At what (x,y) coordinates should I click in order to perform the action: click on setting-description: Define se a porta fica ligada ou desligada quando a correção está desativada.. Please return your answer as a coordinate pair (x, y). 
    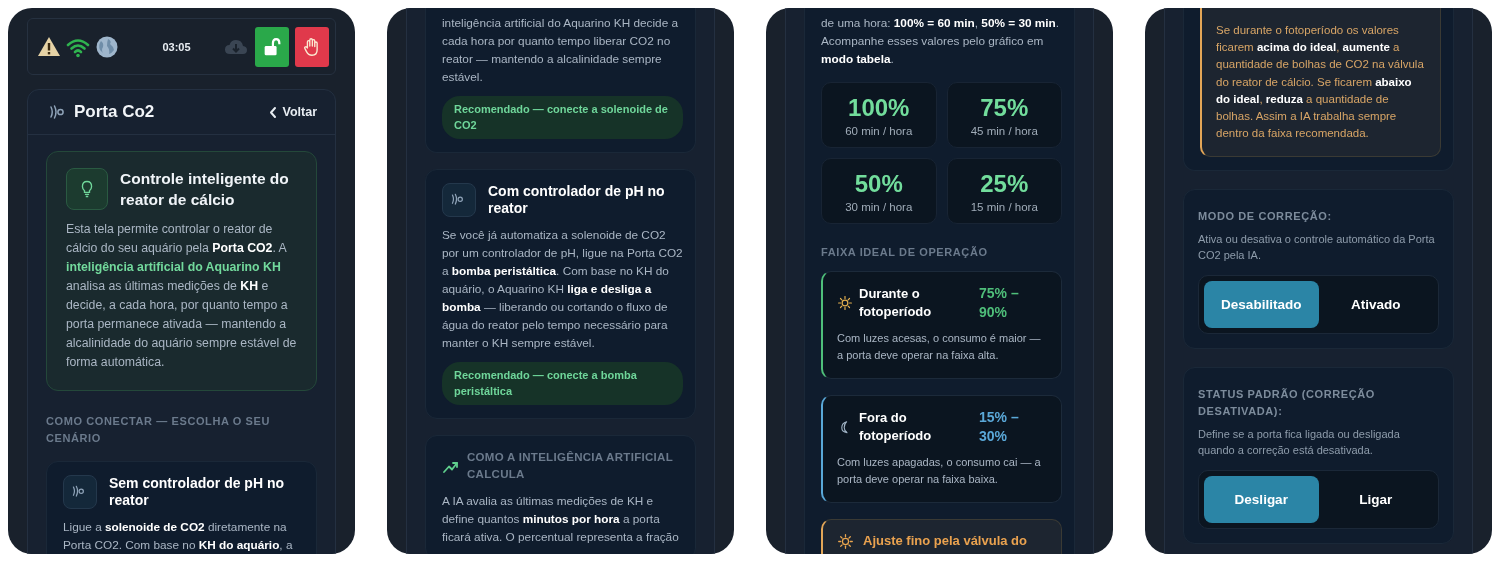
    Looking at the image, I should click on (1299, 443).